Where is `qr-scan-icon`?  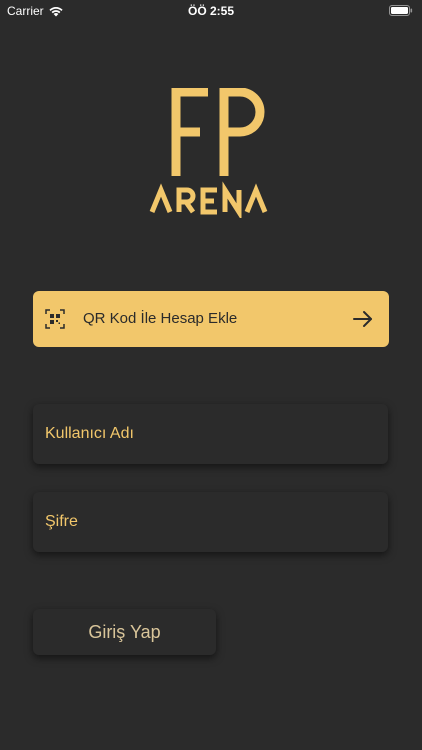 qr-scan-icon is located at coordinates (55, 319).